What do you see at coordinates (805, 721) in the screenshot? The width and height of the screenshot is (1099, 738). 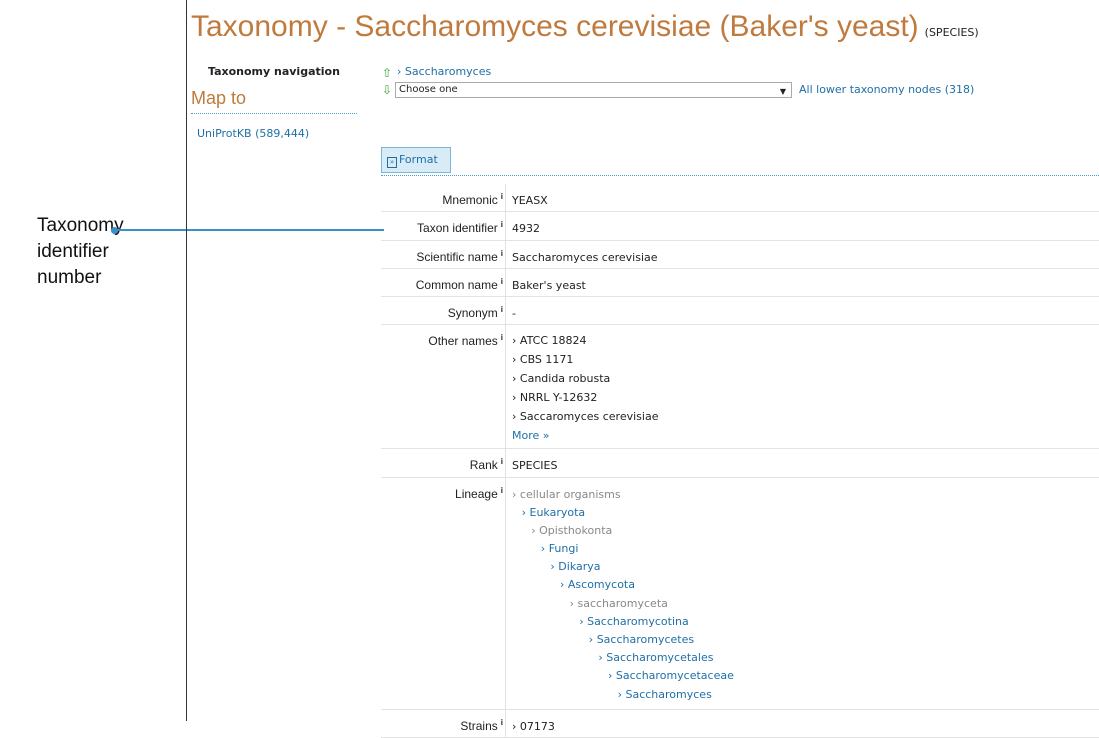 I see `list-item: › 07173` at bounding box center [805, 721].